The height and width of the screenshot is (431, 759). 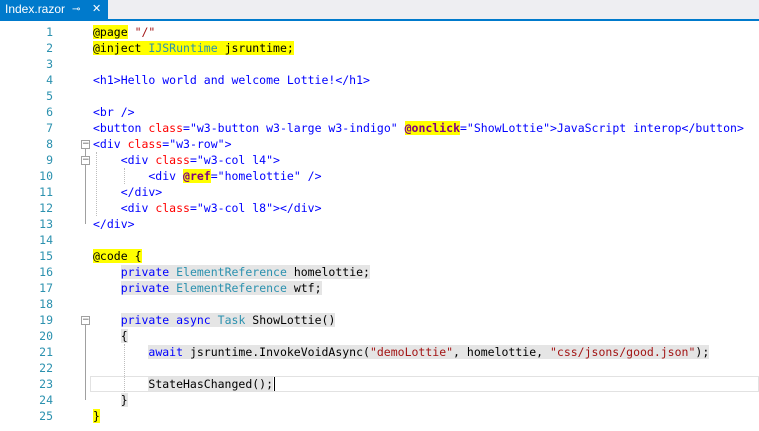 I want to click on code-line: 12 <div class="w3-col l8"></div>, so click(x=379, y=208).